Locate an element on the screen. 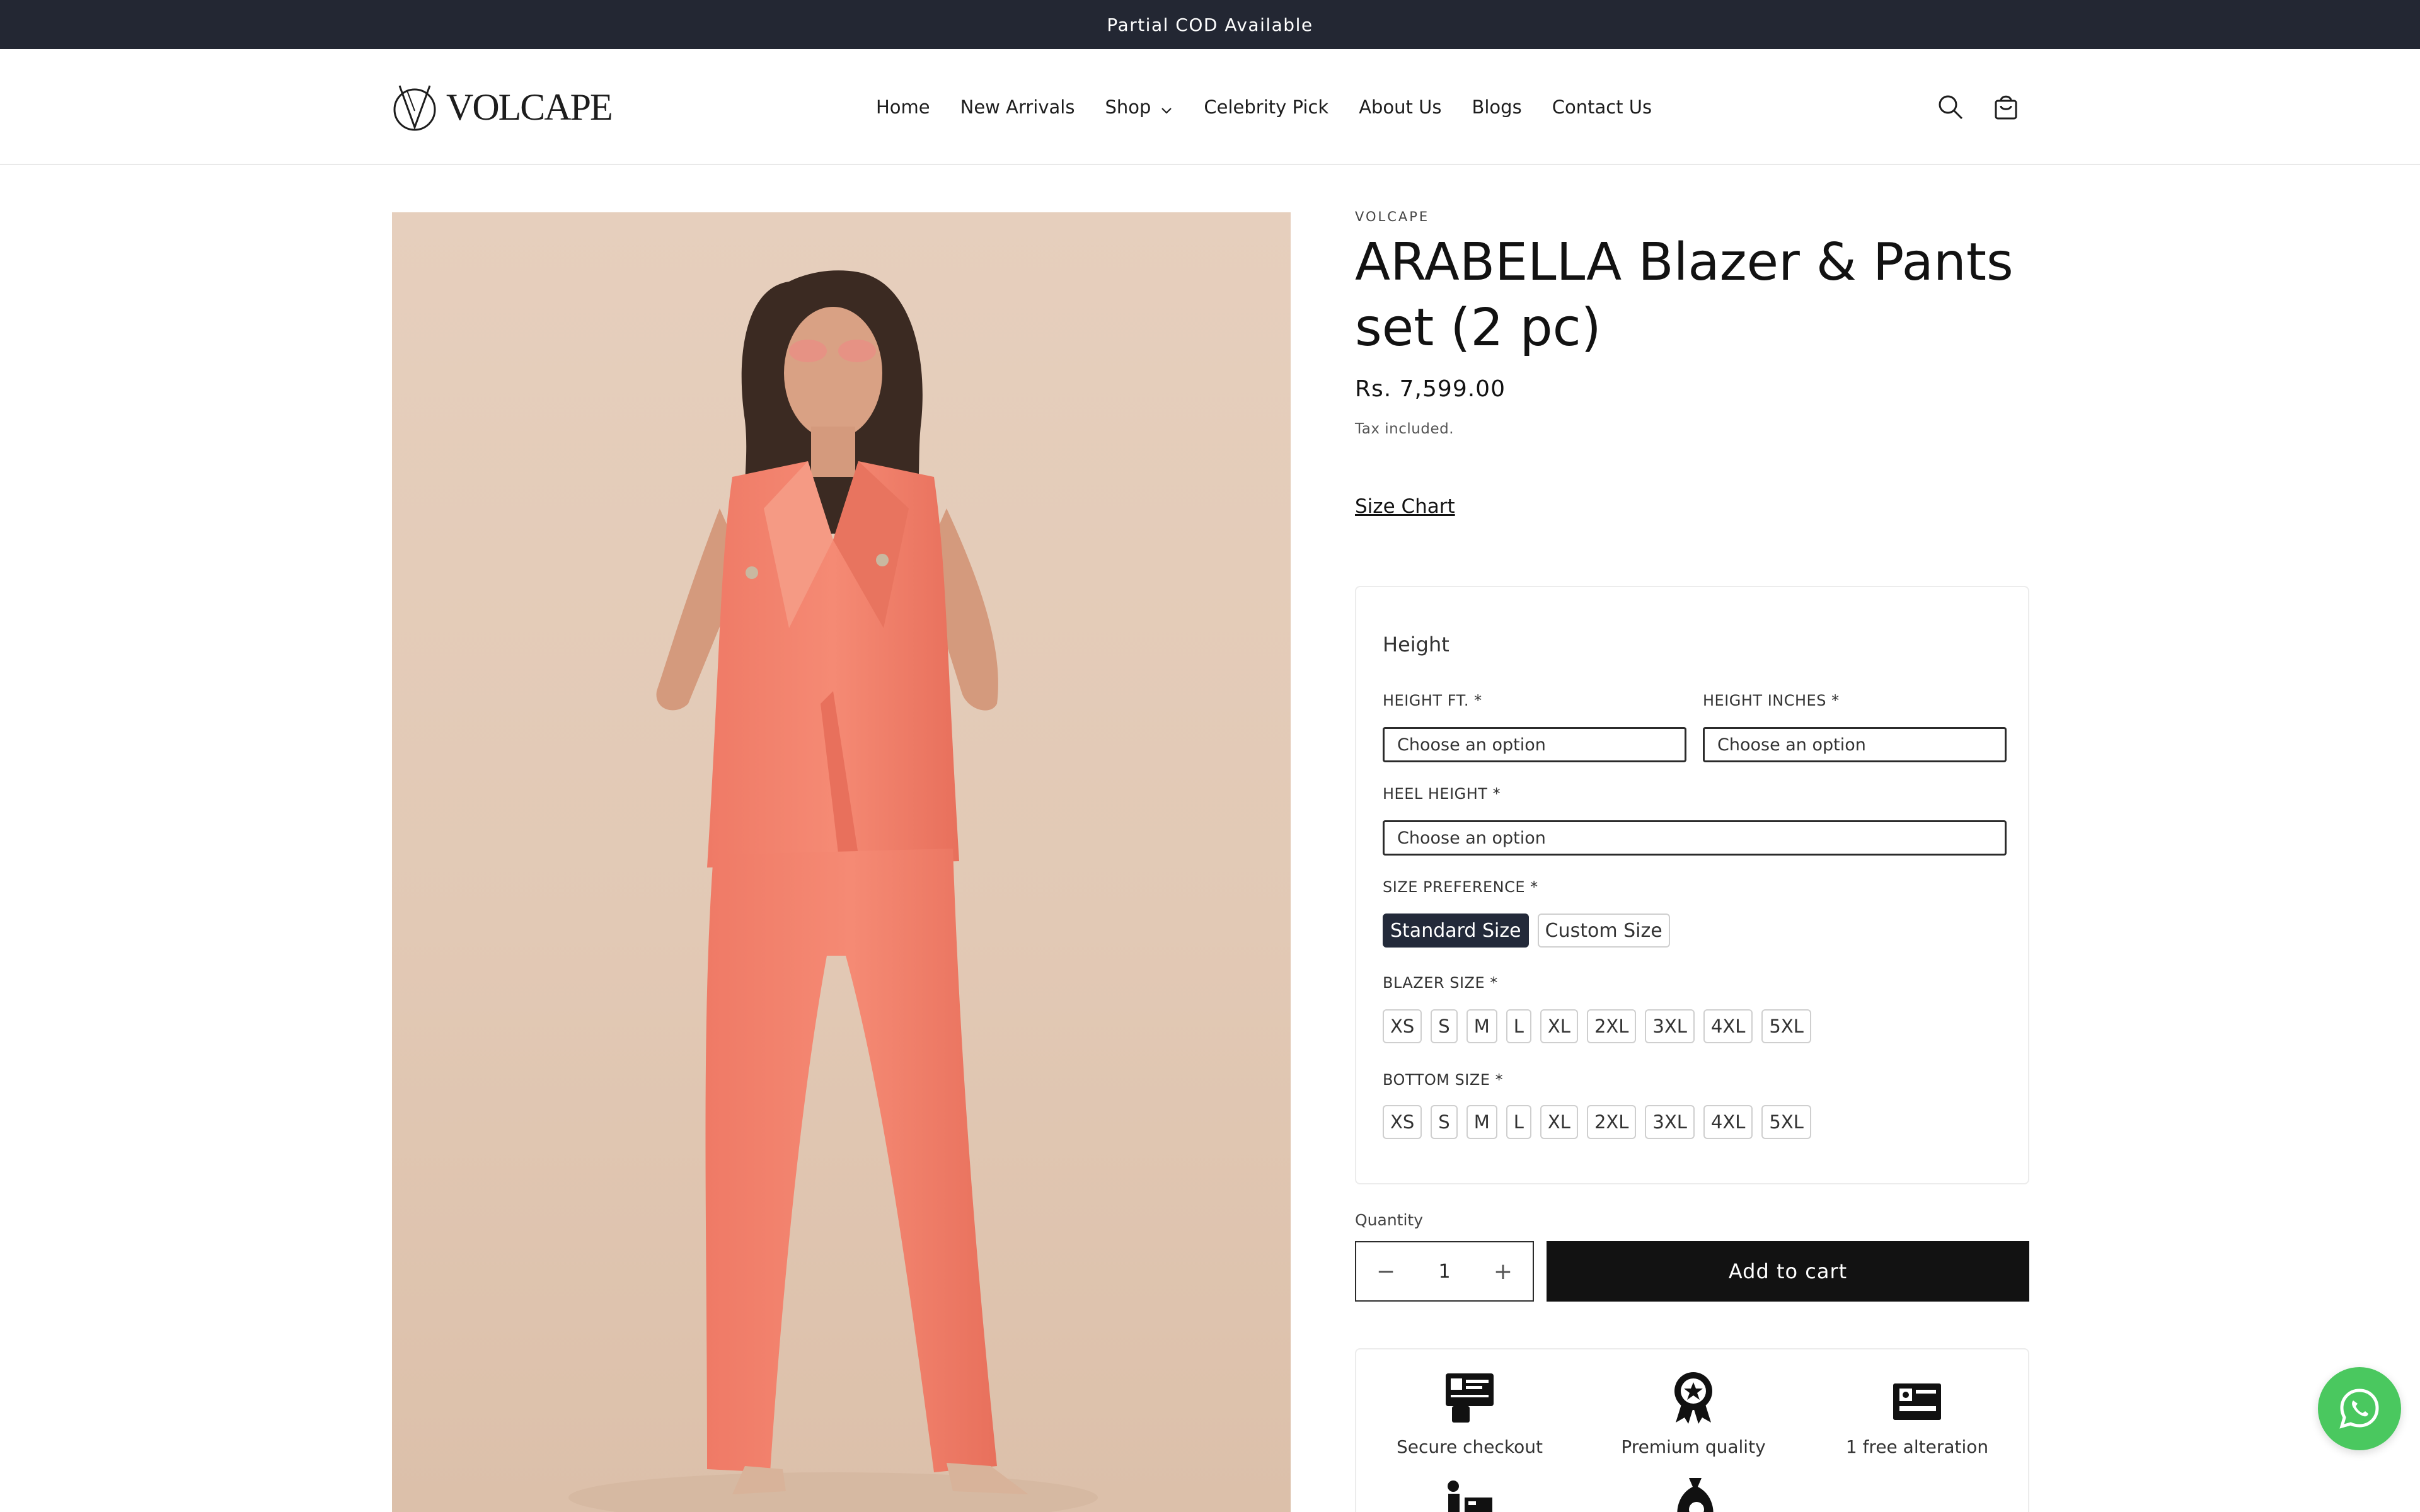 This screenshot has width=2420, height=1512. heel-height-select: Choose an option is located at coordinates (1695, 838).